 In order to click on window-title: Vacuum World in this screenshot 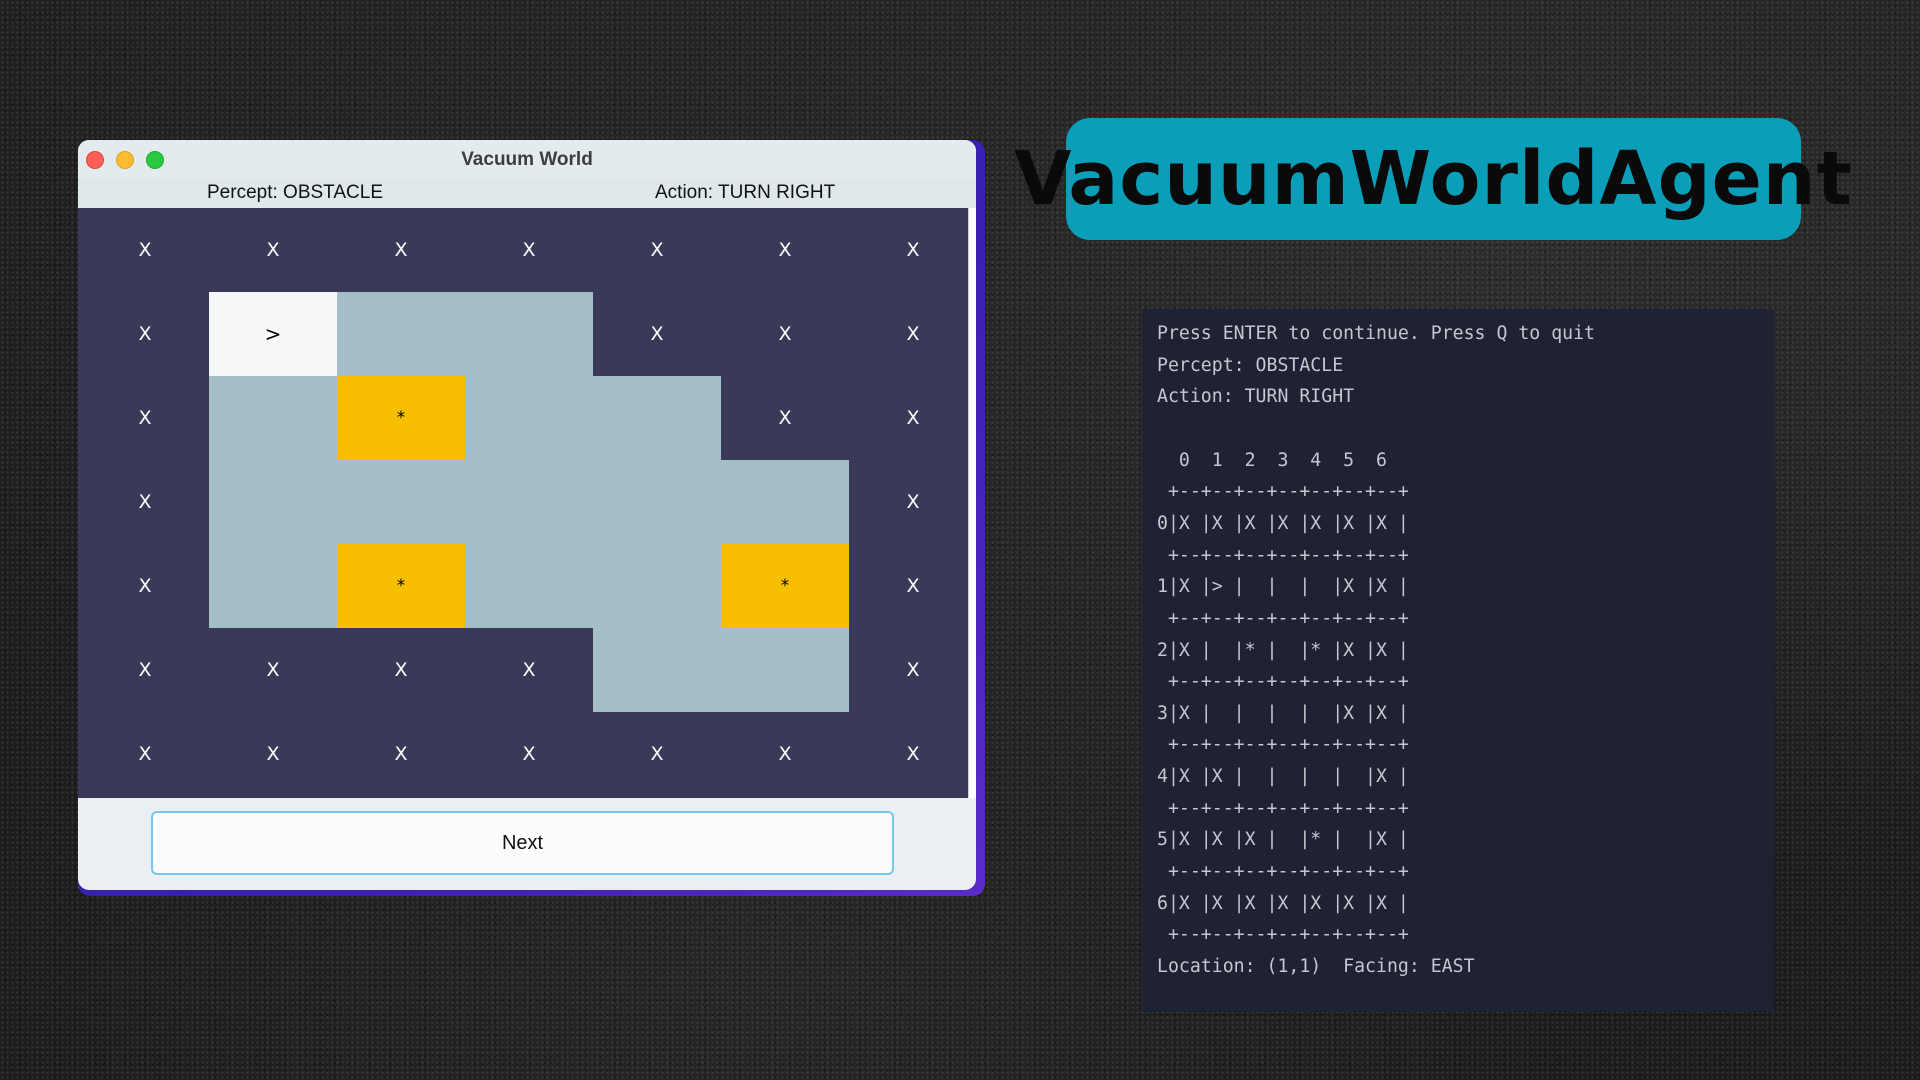, I will do `click(527, 159)`.